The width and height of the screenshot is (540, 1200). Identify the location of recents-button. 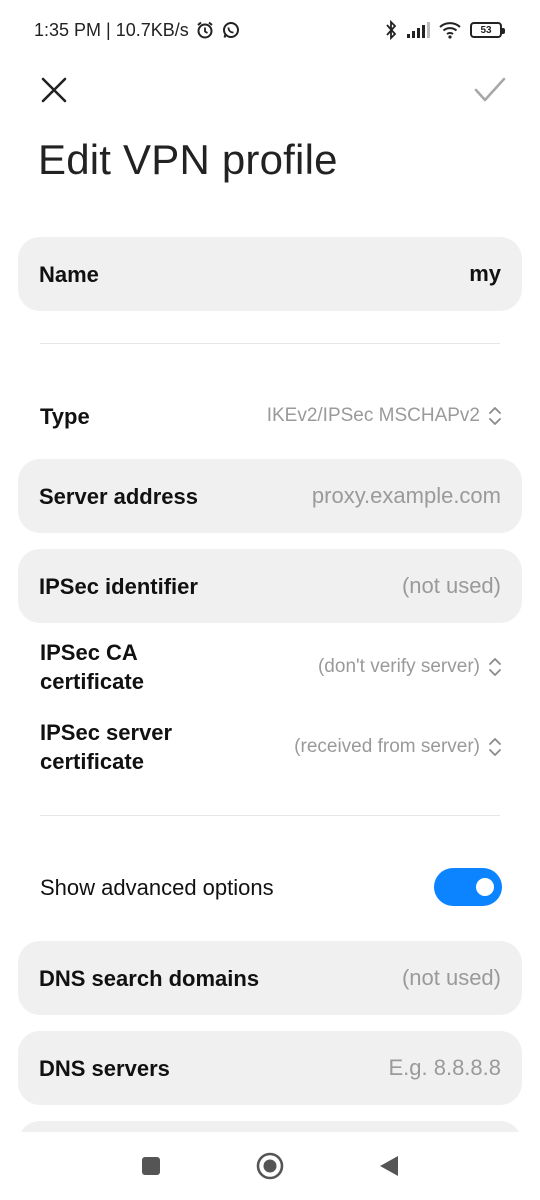
(151, 1166).